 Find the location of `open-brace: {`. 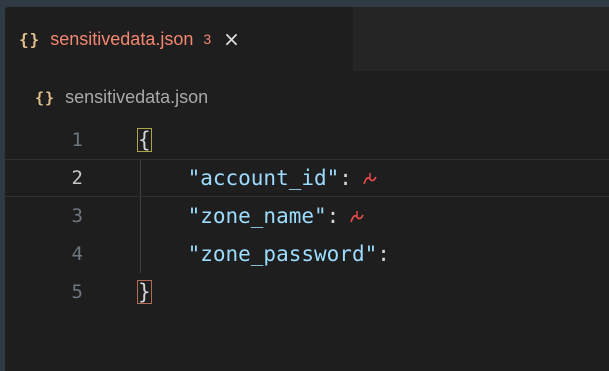

open-brace: { is located at coordinates (144, 140).